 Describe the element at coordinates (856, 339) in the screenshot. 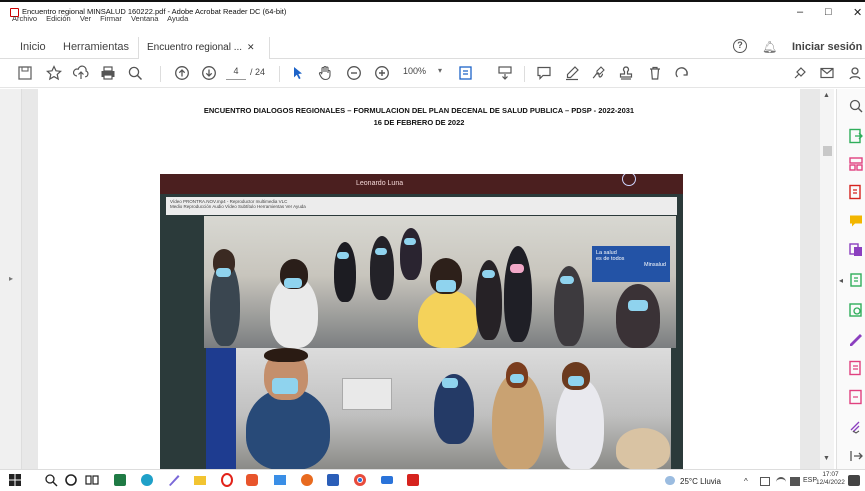

I see `fill-sign-icon` at that location.